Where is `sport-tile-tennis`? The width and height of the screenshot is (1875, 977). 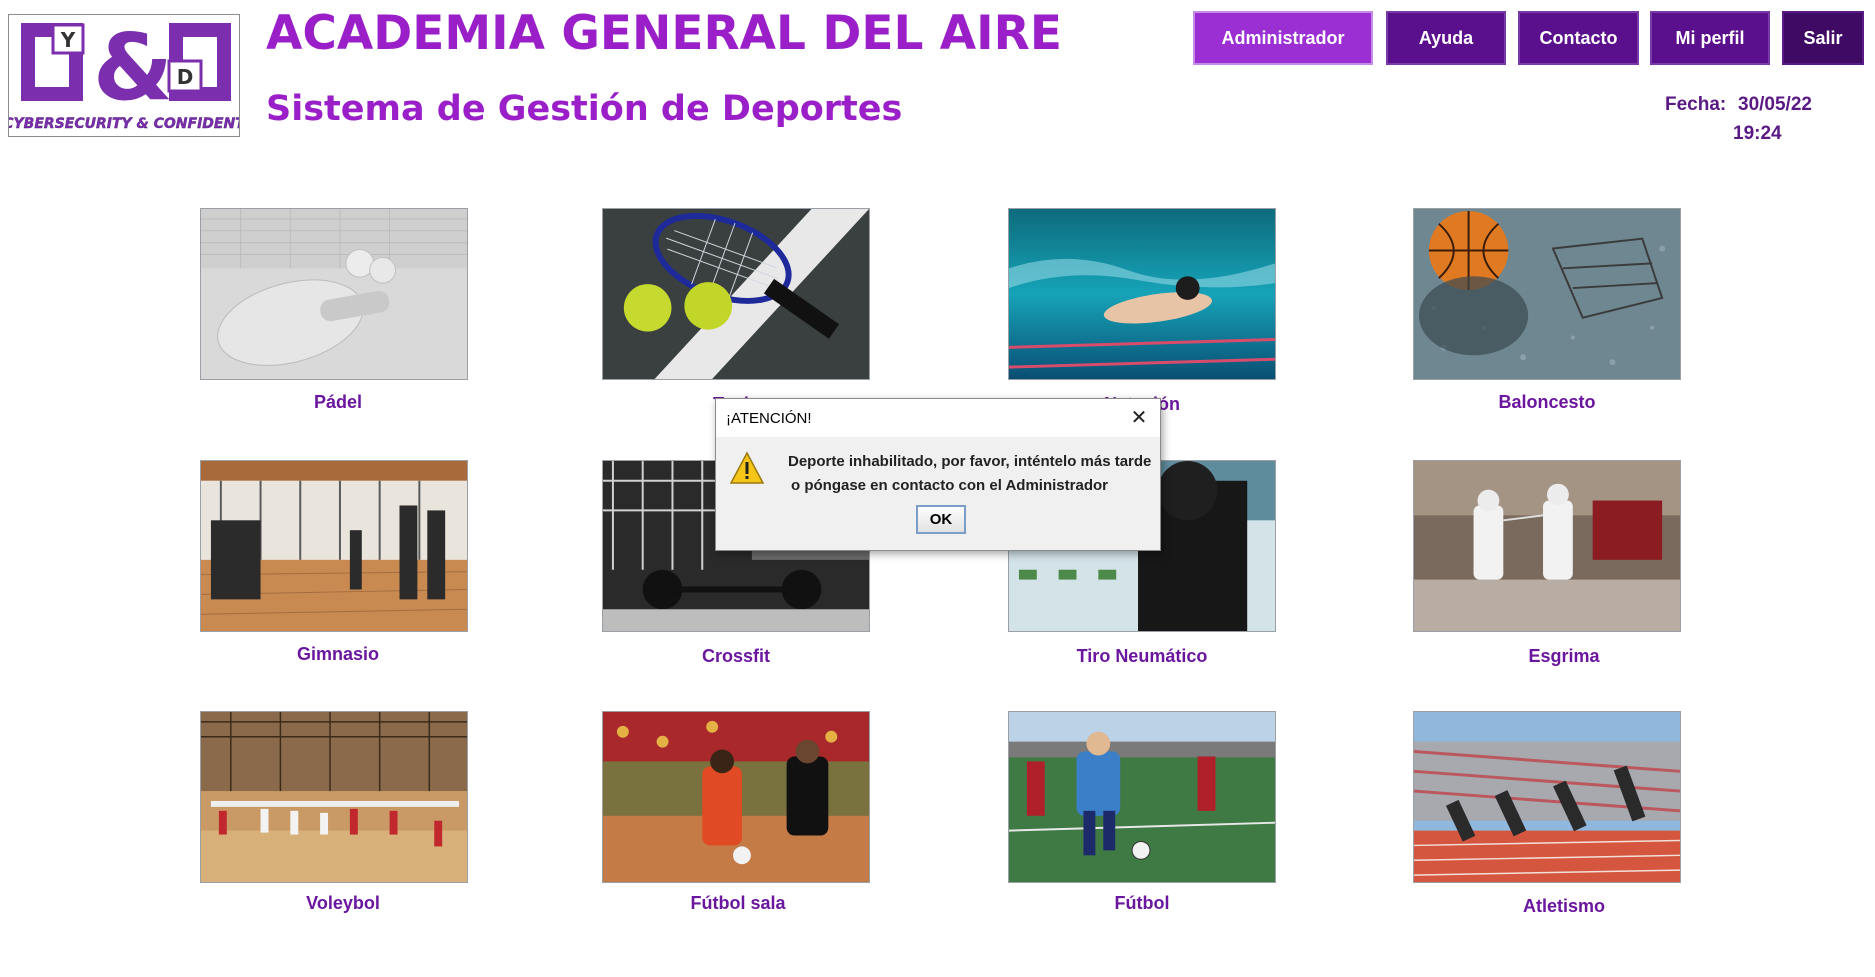
sport-tile-tennis is located at coordinates (736, 294).